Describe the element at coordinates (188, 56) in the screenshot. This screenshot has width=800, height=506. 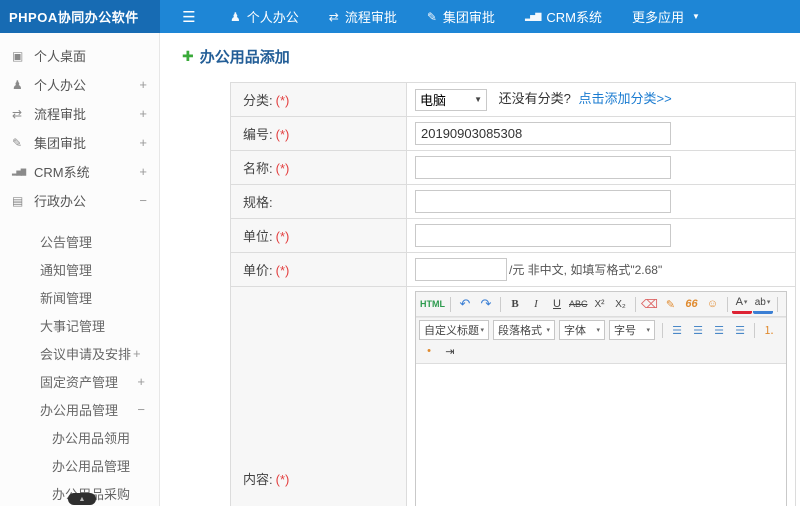
I see `add-plus-icon: ✚` at that location.